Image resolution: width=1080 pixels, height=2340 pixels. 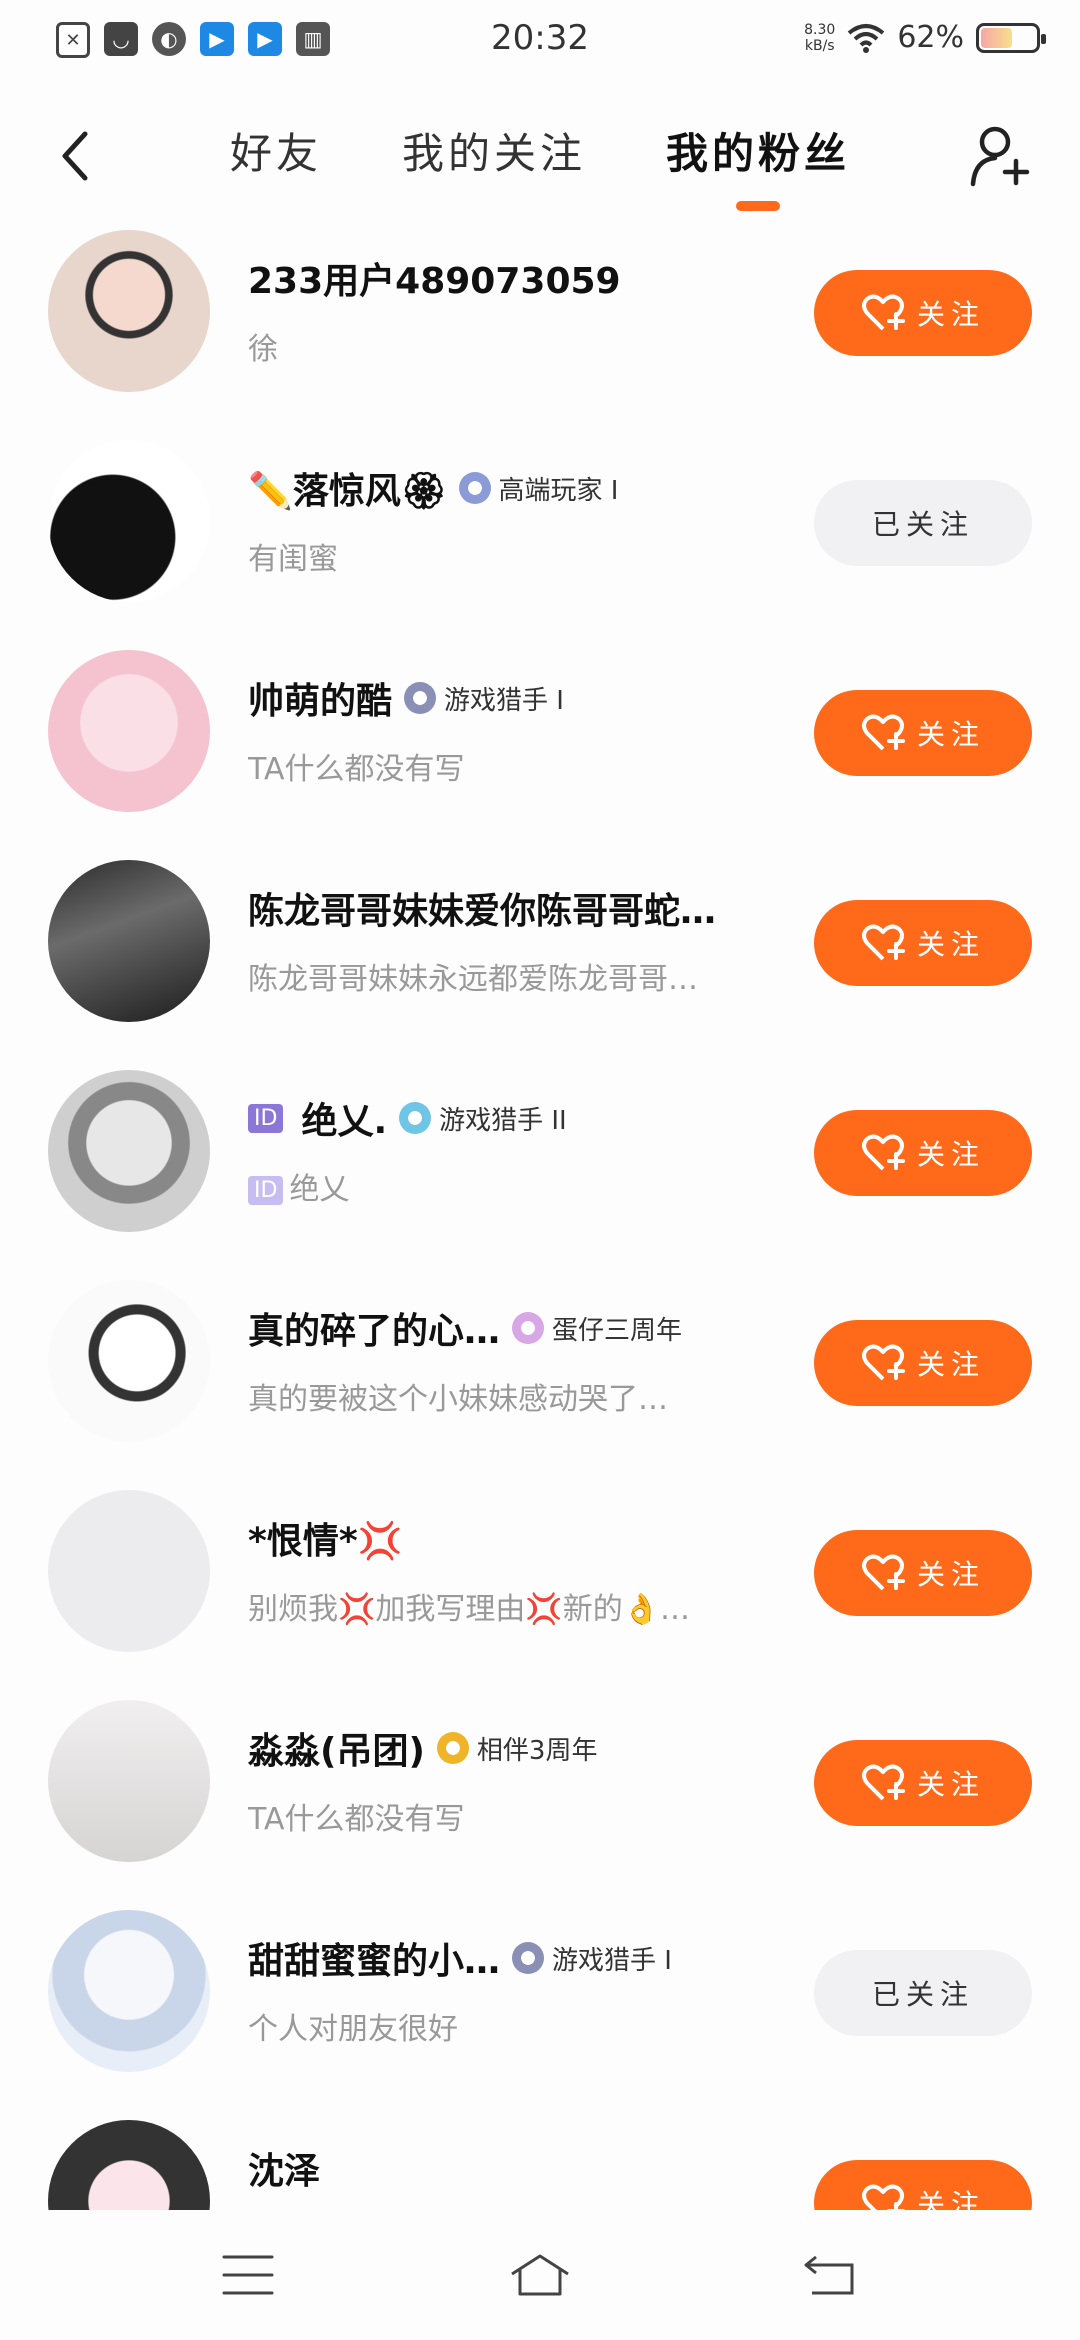 I want to click on fan-signature: TA什么都没有写, so click(x=518, y=766).